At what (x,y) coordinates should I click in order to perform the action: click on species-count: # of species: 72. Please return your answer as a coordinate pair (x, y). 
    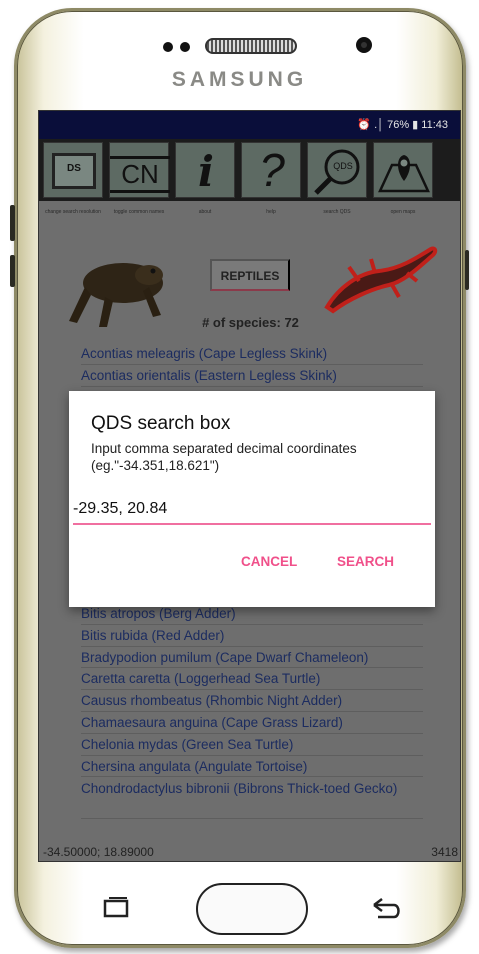
    Looking at the image, I should click on (250, 322).